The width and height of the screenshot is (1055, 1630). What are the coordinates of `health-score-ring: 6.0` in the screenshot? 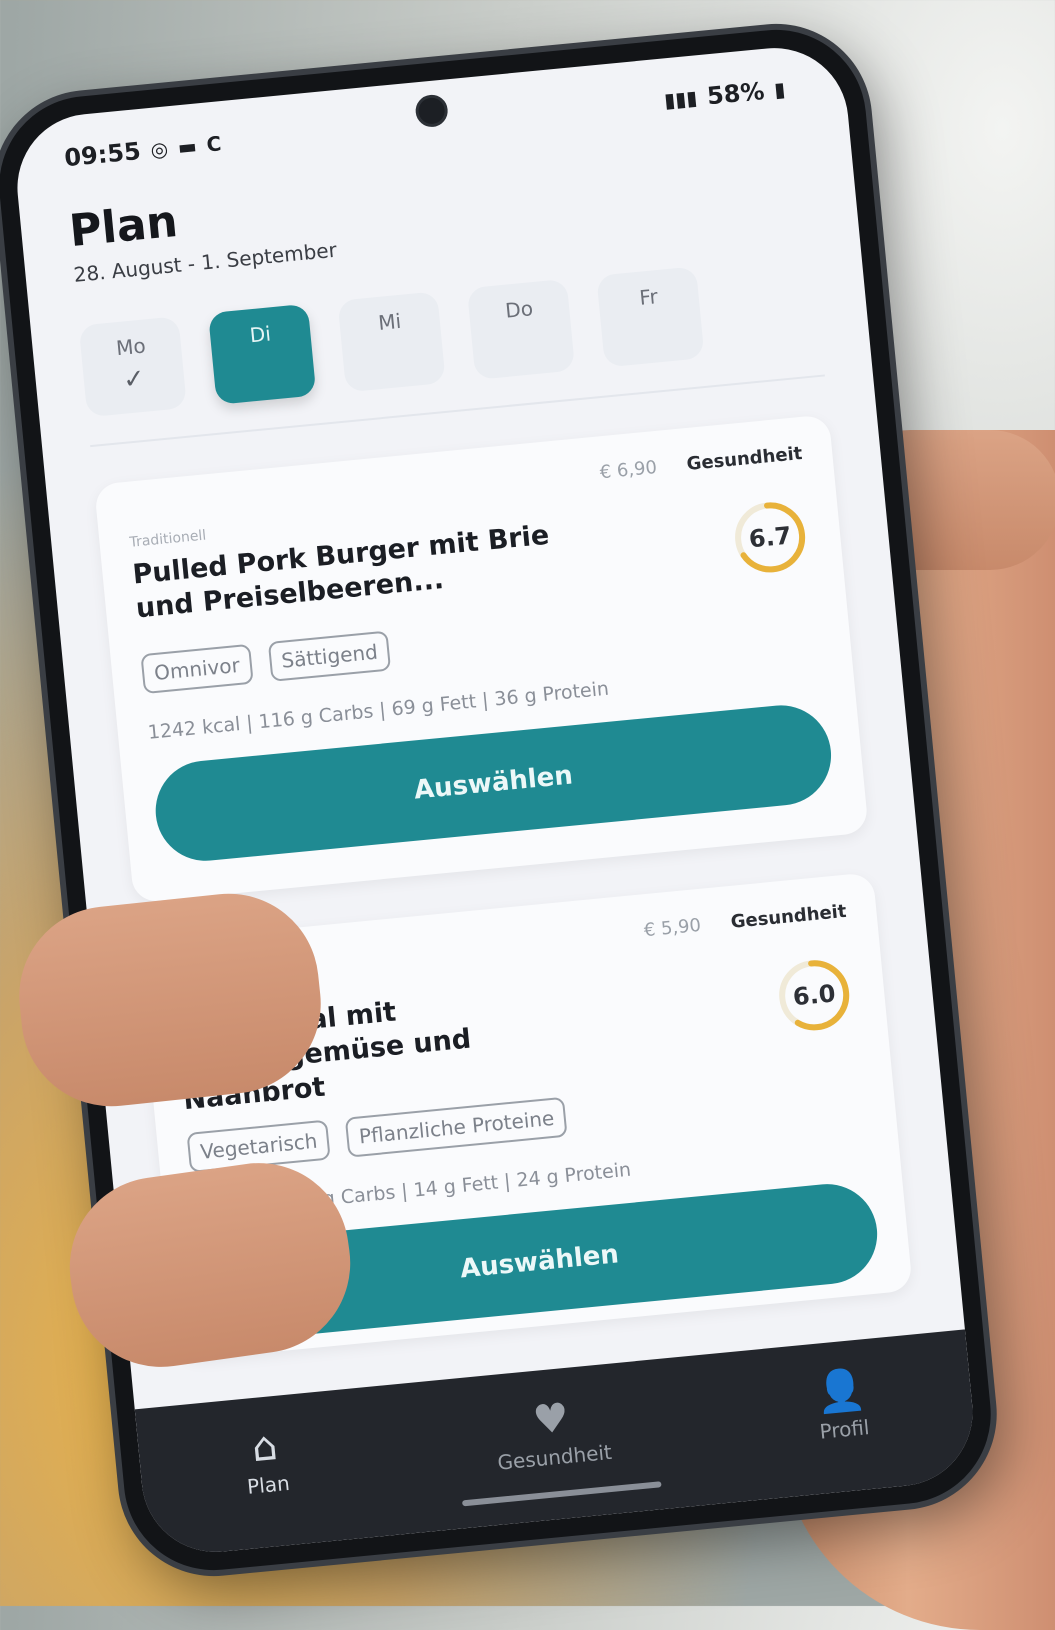 It's located at (814, 995).